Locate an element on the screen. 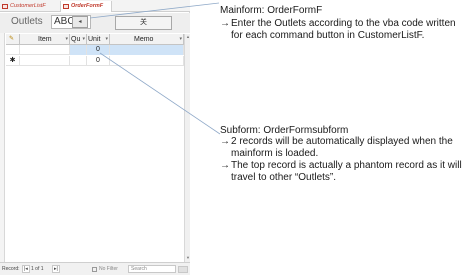  table-row: 0 is located at coordinates (95, 50).